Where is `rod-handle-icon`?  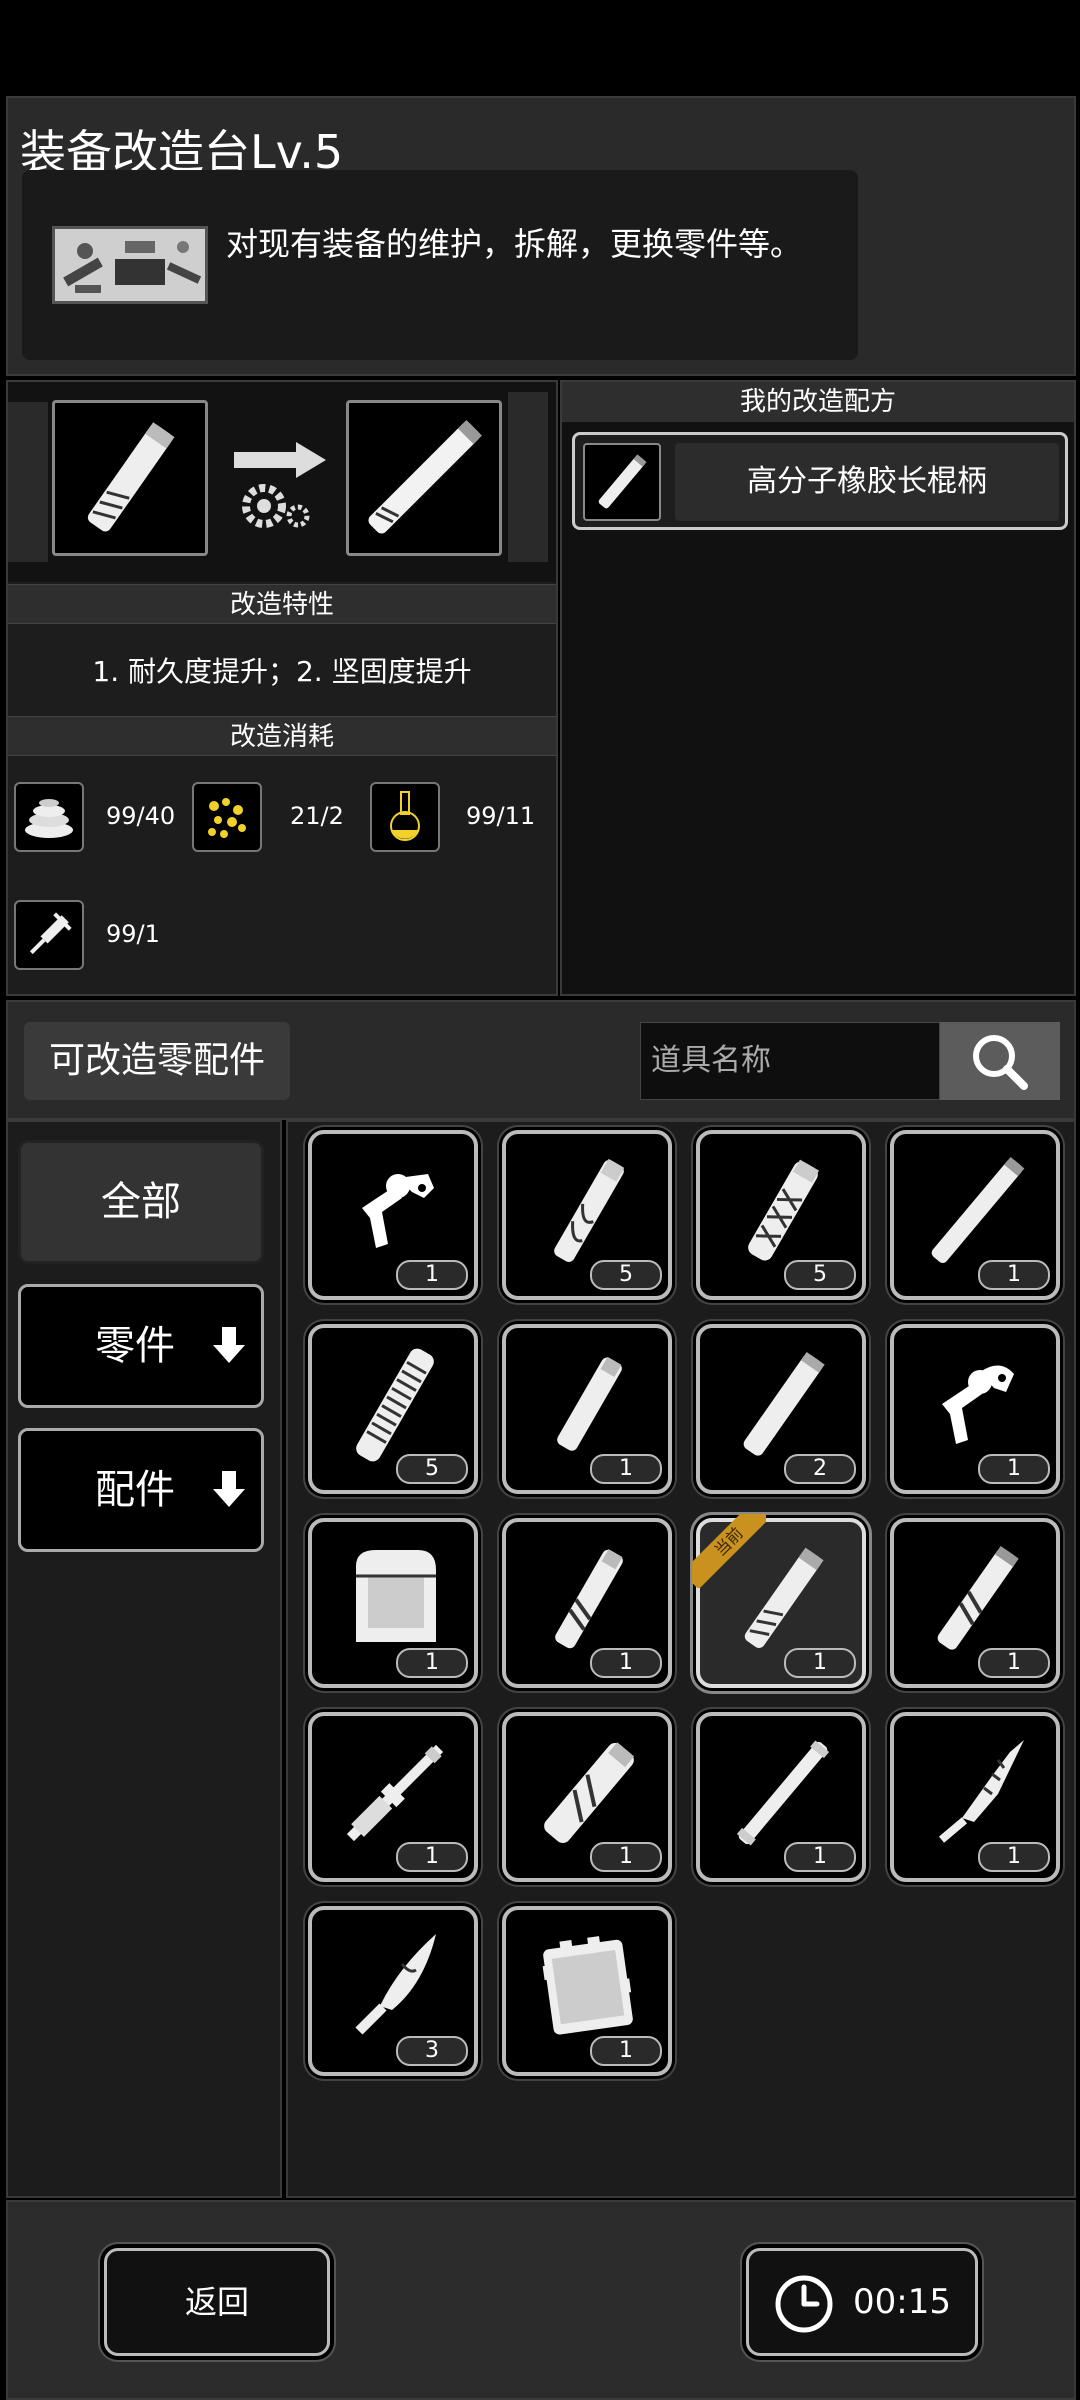
rod-handle-icon is located at coordinates (395, 1793).